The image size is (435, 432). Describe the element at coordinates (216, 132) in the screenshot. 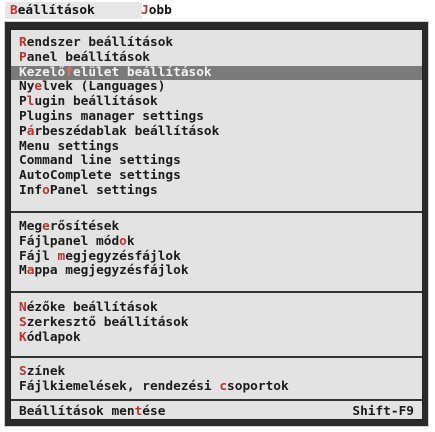

I see `menu-item: Párbeszédablak beállítások` at that location.